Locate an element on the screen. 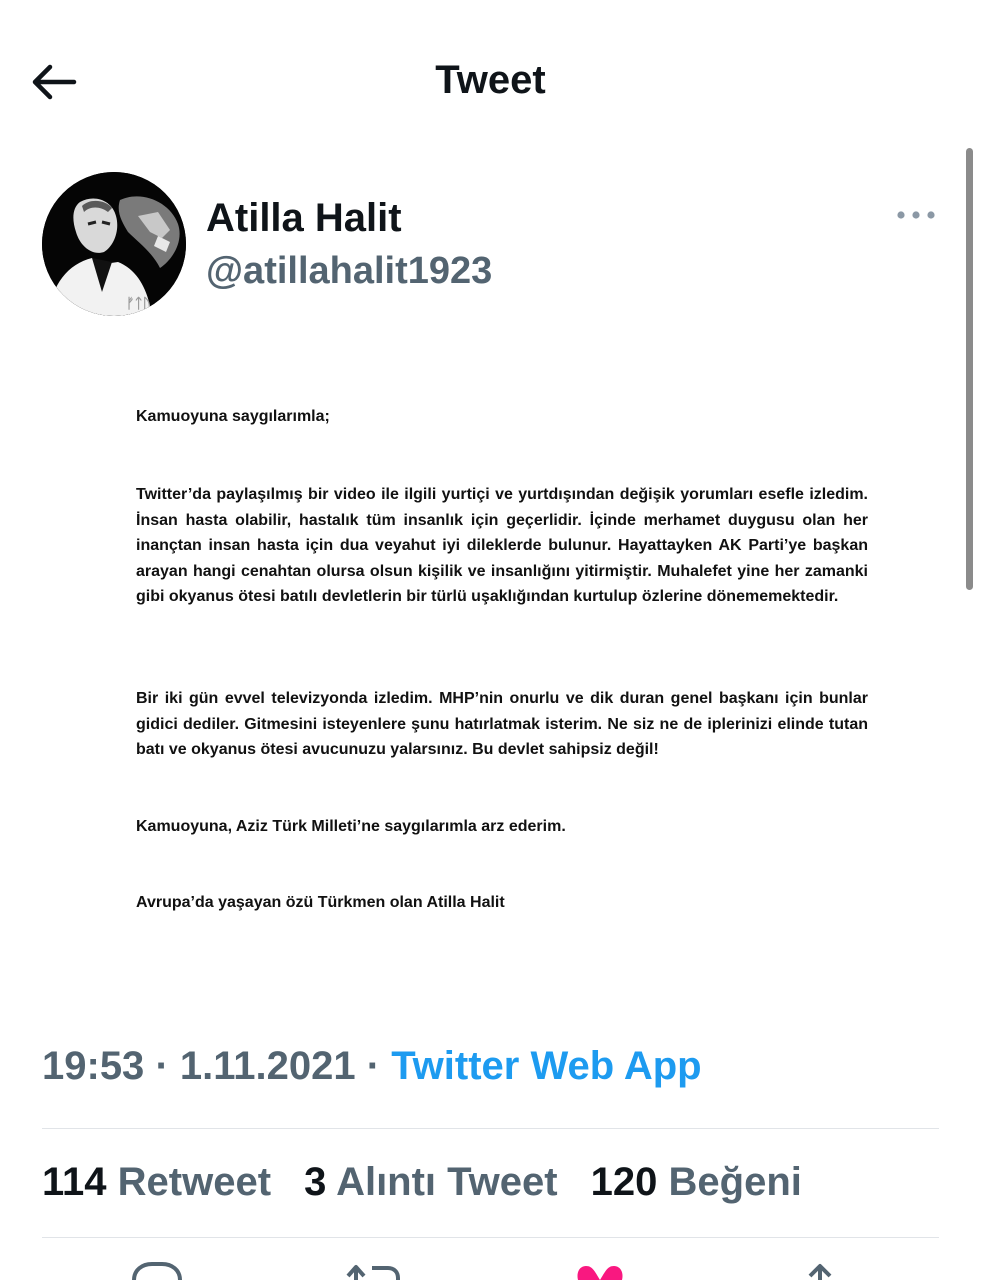 The width and height of the screenshot is (981, 1285). more-horizontal-icon is located at coordinates (916, 215).